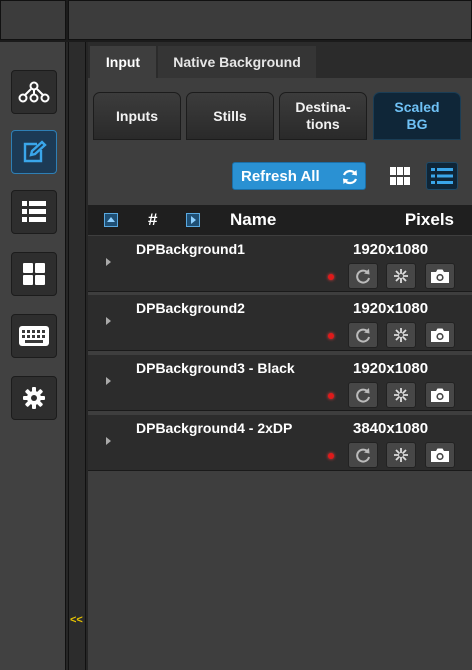  I want to click on subtab-stills: Stills, so click(230, 116).